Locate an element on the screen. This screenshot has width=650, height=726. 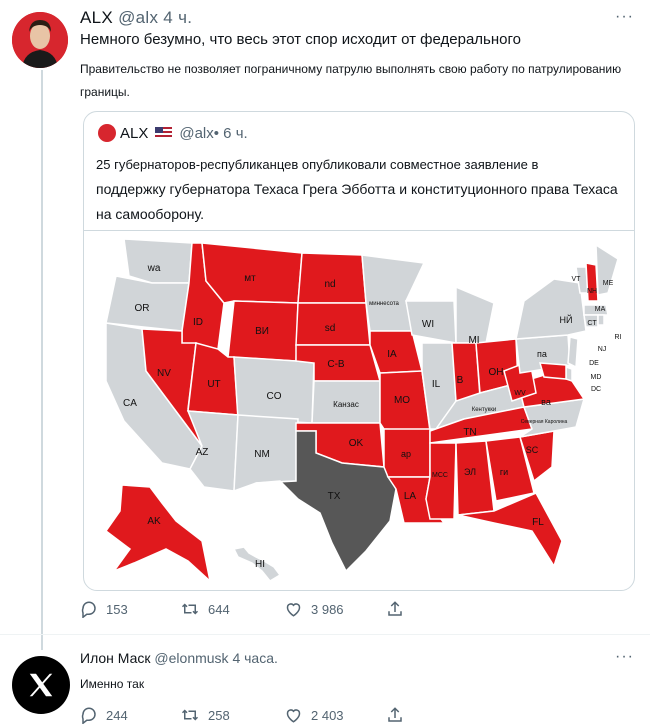
reply-button: 153 is located at coordinates (104, 609).